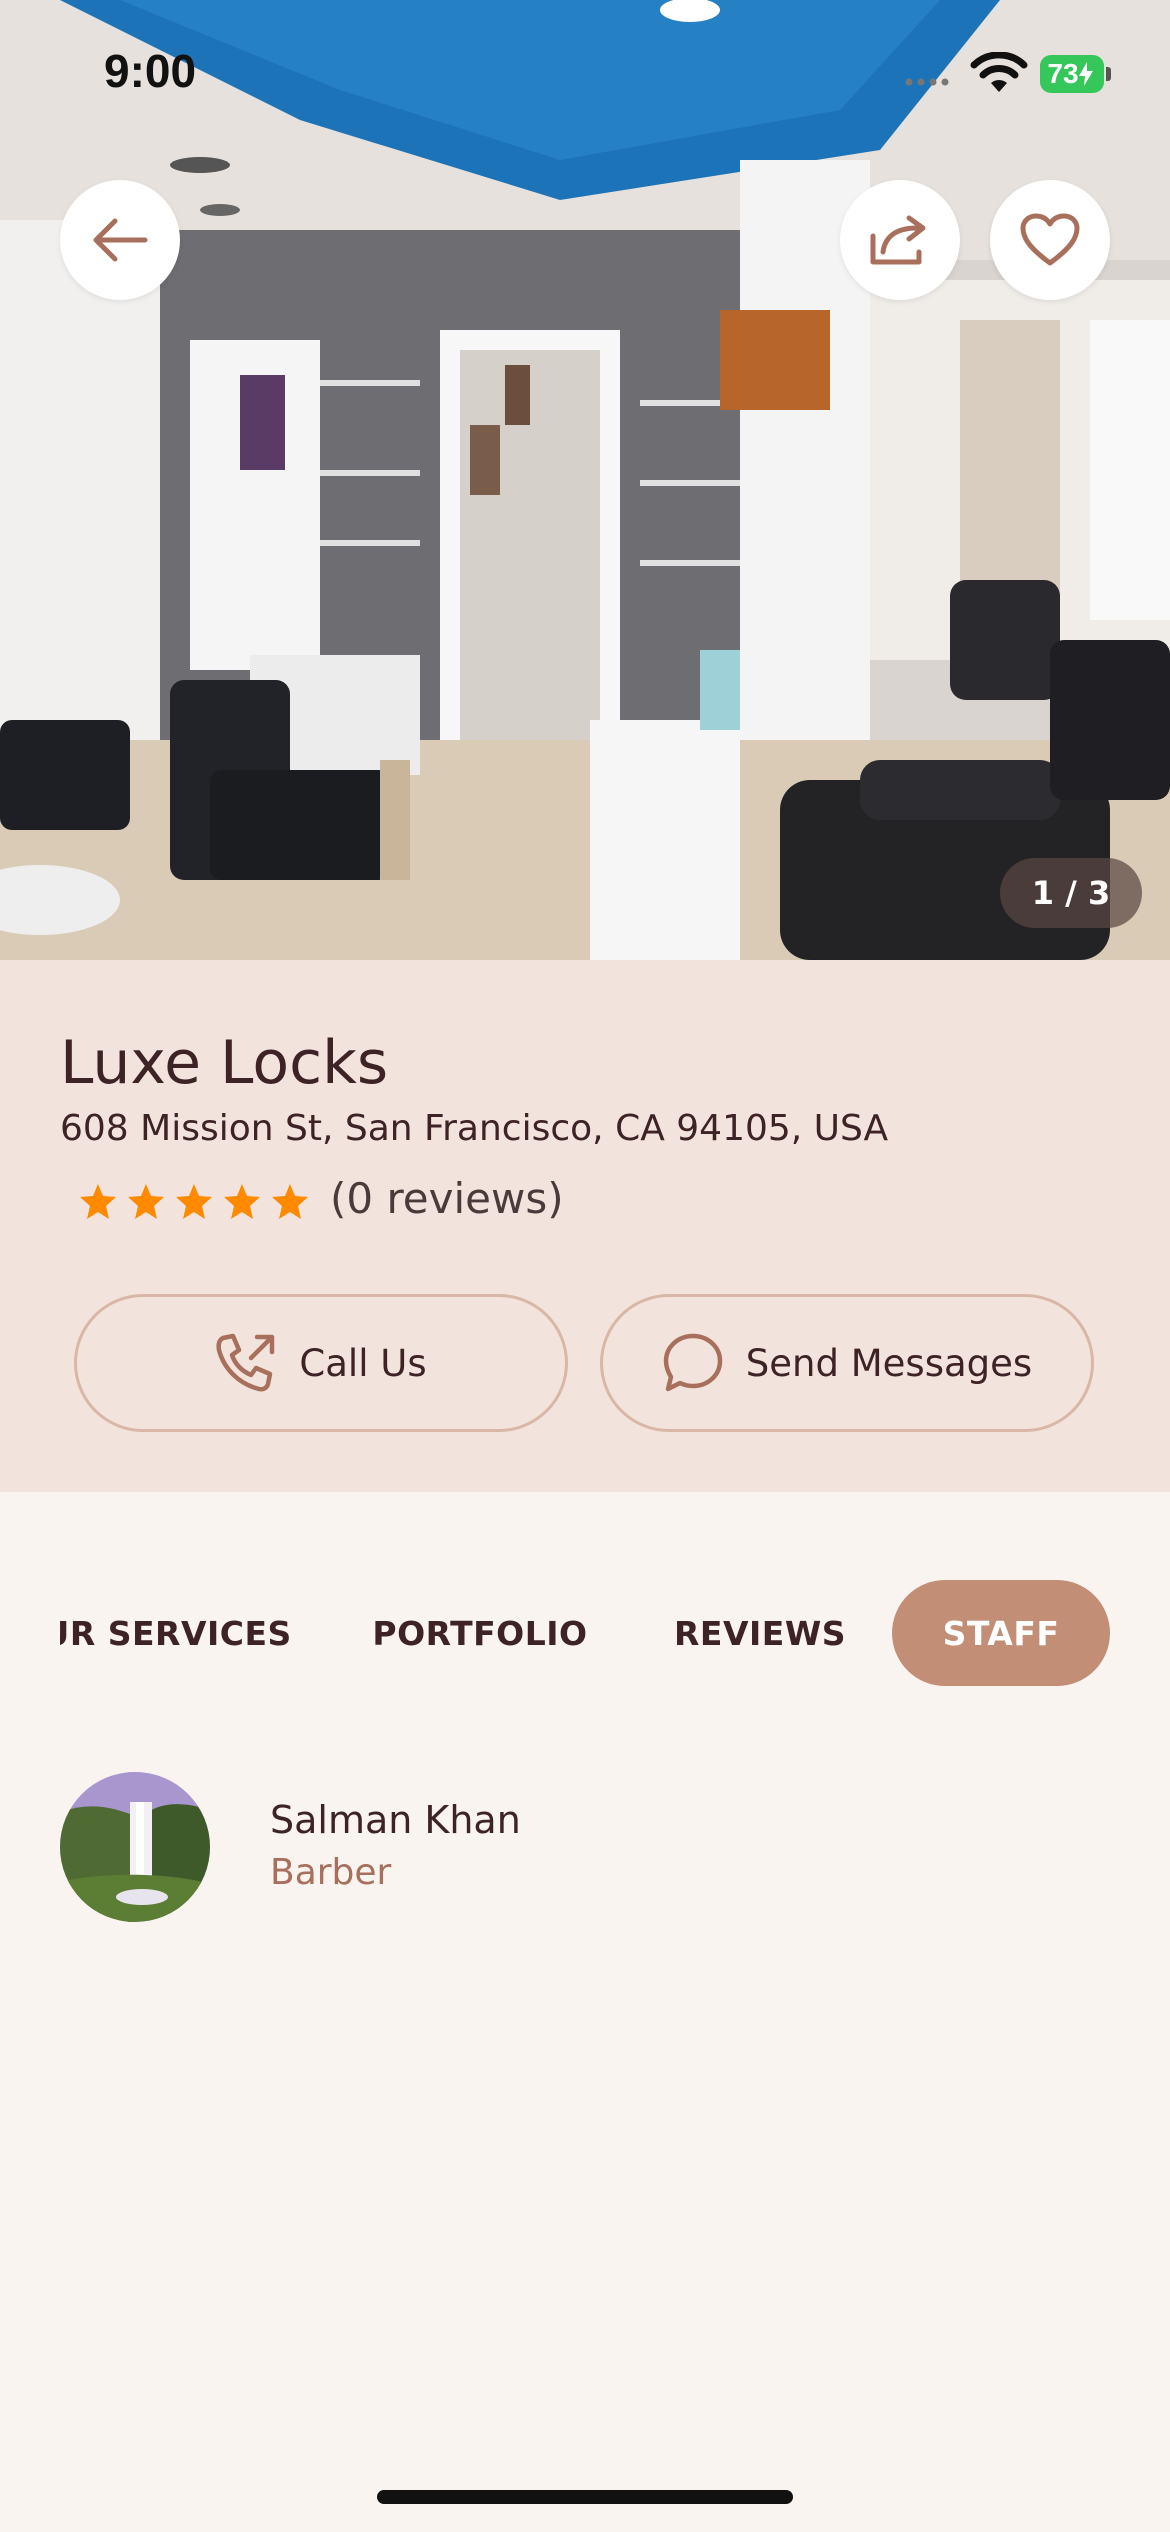  Describe the element at coordinates (150, 71) in the screenshot. I see `status-time: 9:00` at that location.